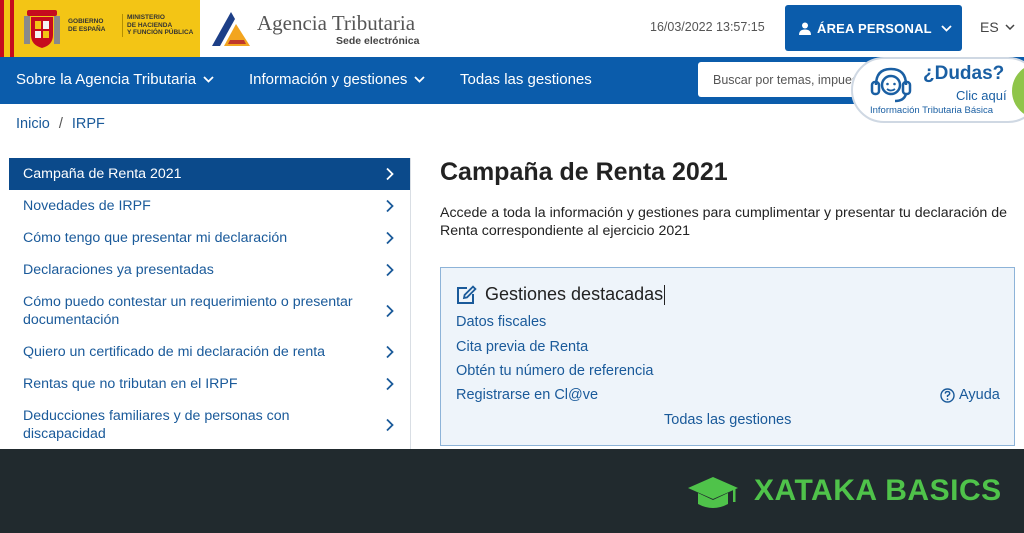  What do you see at coordinates (932, 110) in the screenshot?
I see `dudas-subtitle: Información Tributaria Básica` at bounding box center [932, 110].